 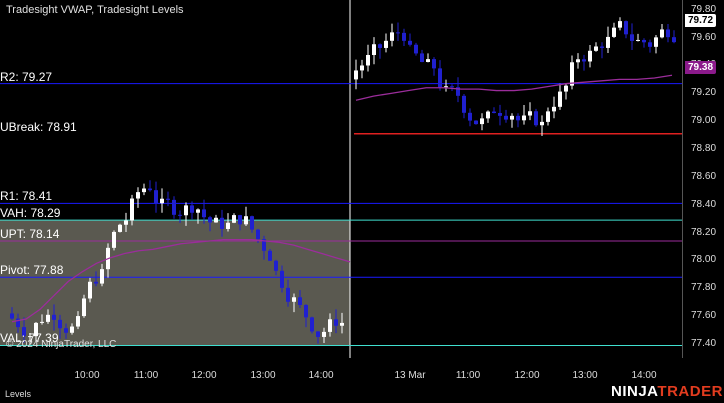 What do you see at coordinates (644, 375) in the screenshot?
I see `time-tick-label: 14:00` at bounding box center [644, 375].